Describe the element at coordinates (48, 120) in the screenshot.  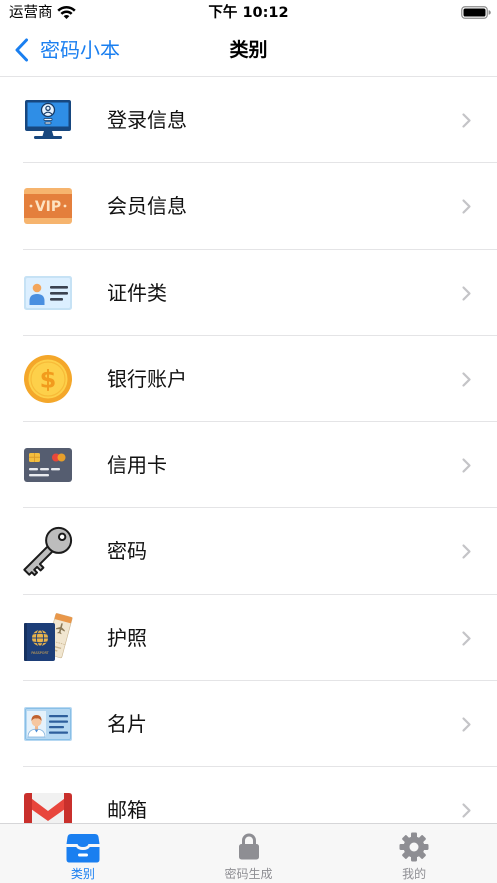
I see `monitor-user-icon` at that location.